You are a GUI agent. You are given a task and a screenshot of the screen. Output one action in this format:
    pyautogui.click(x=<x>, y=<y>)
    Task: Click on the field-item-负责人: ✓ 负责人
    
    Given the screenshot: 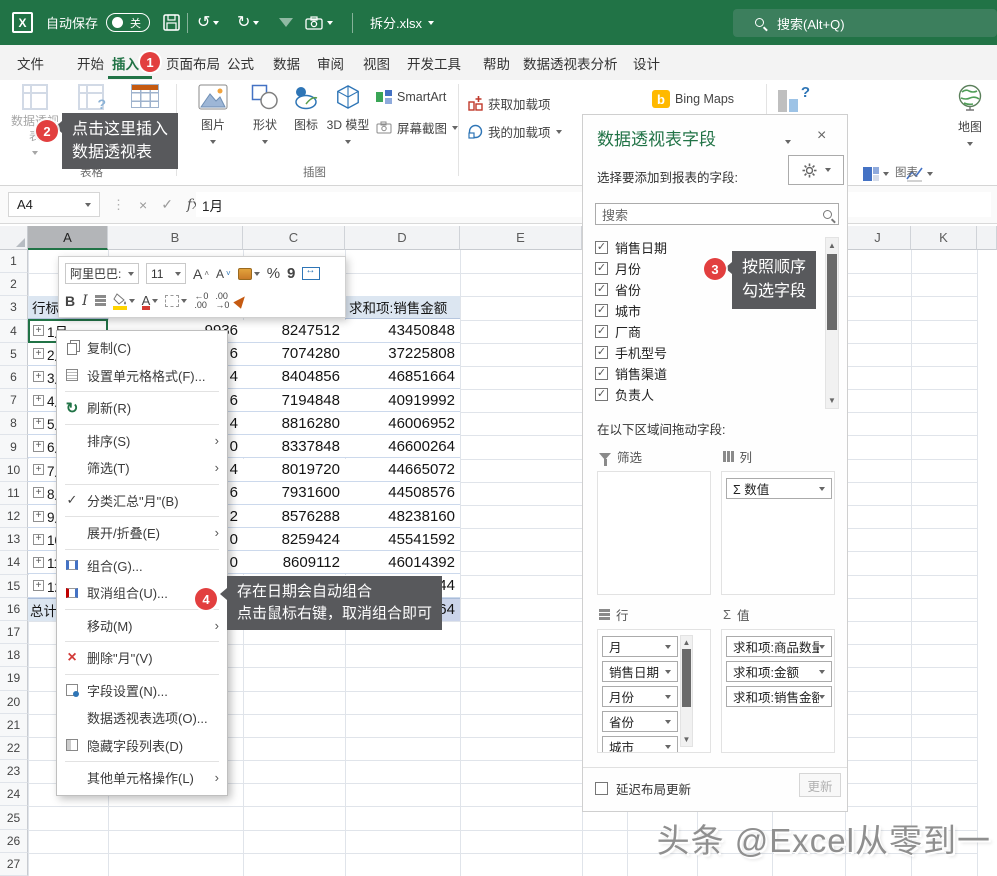 What is the action you would take?
    pyautogui.click(x=709, y=394)
    